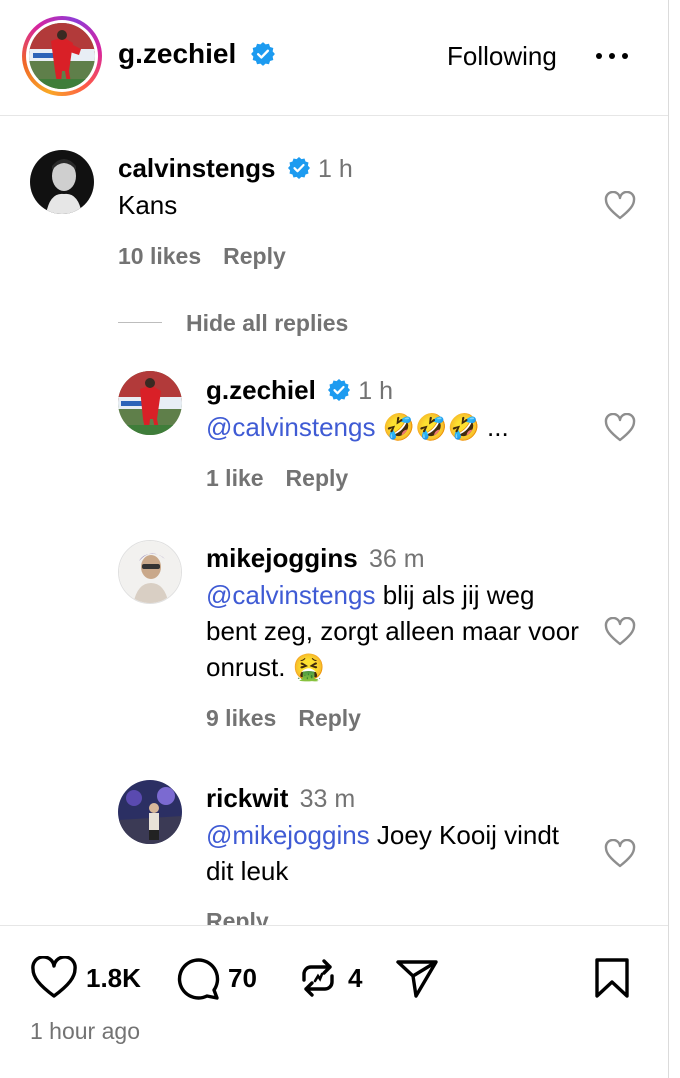 This screenshot has width=680, height=1078. I want to click on reply-time: 1 h, so click(376, 391).